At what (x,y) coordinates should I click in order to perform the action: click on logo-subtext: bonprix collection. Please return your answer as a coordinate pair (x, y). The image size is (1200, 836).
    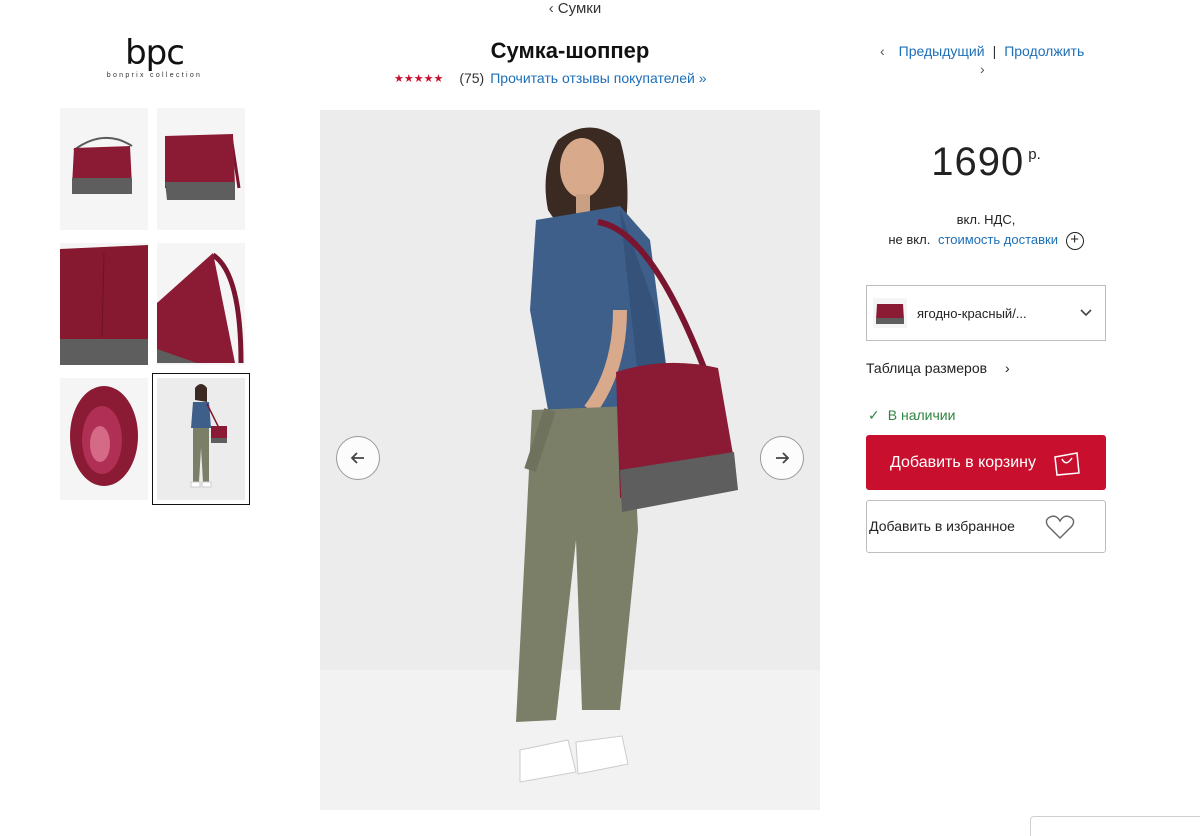
    Looking at the image, I should click on (154, 75).